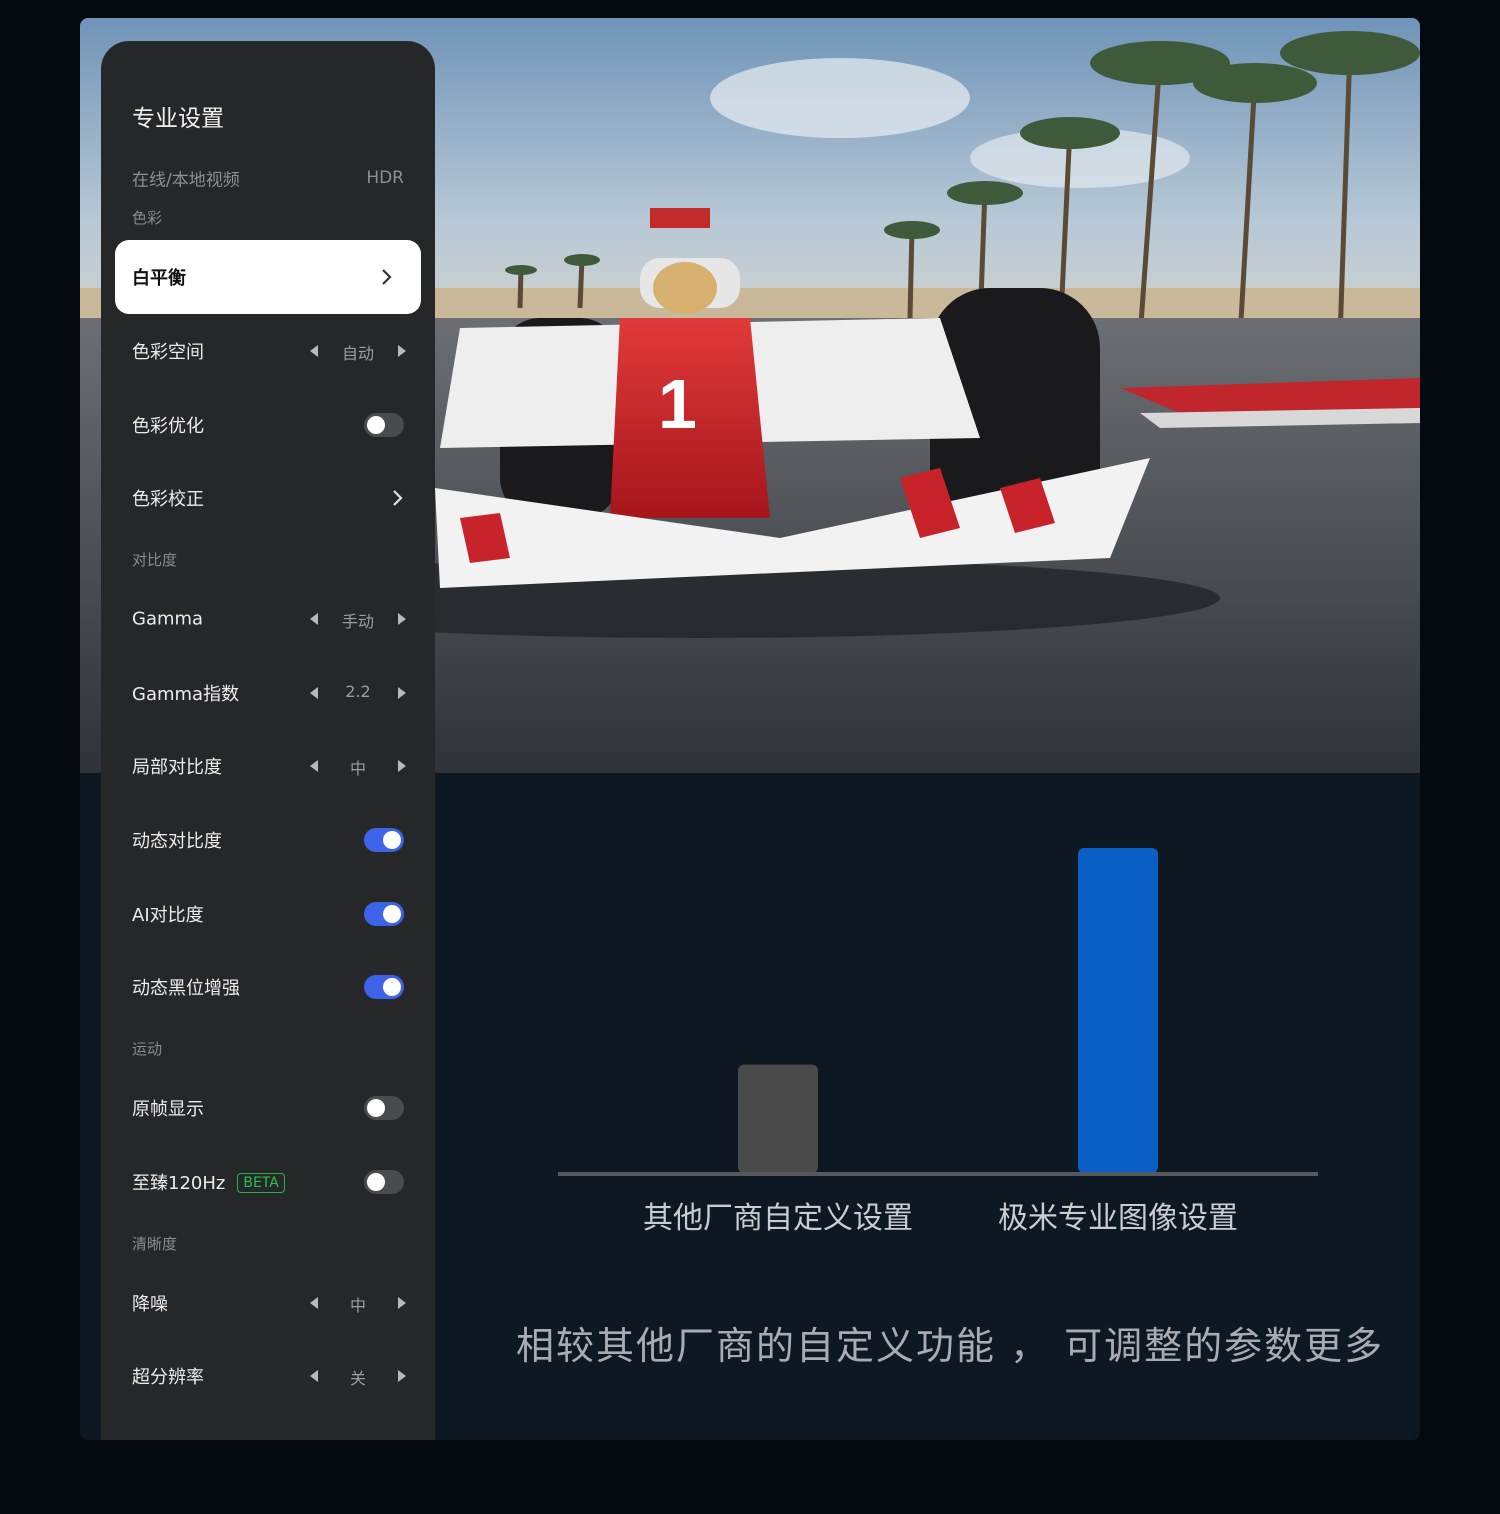  I want to click on stepper-value: 手动, so click(357, 621).